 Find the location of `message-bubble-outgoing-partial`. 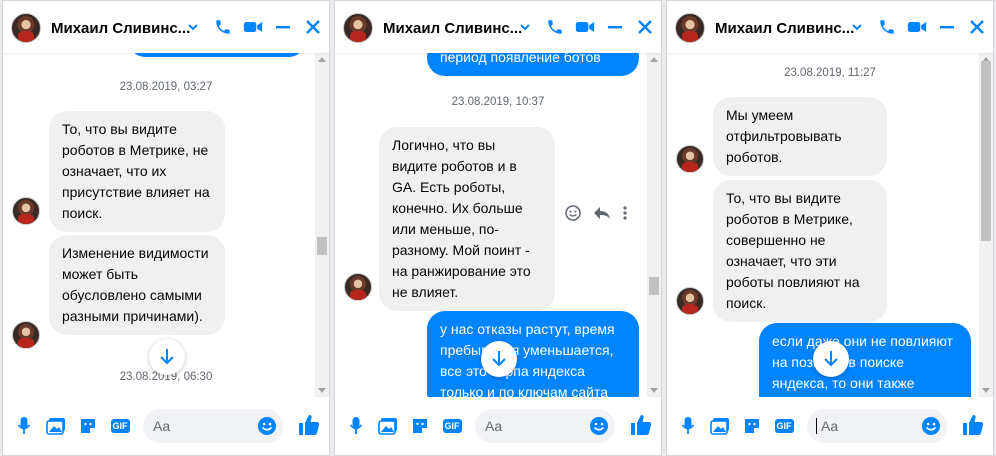

message-bubble-outgoing-partial is located at coordinates (217, 55).